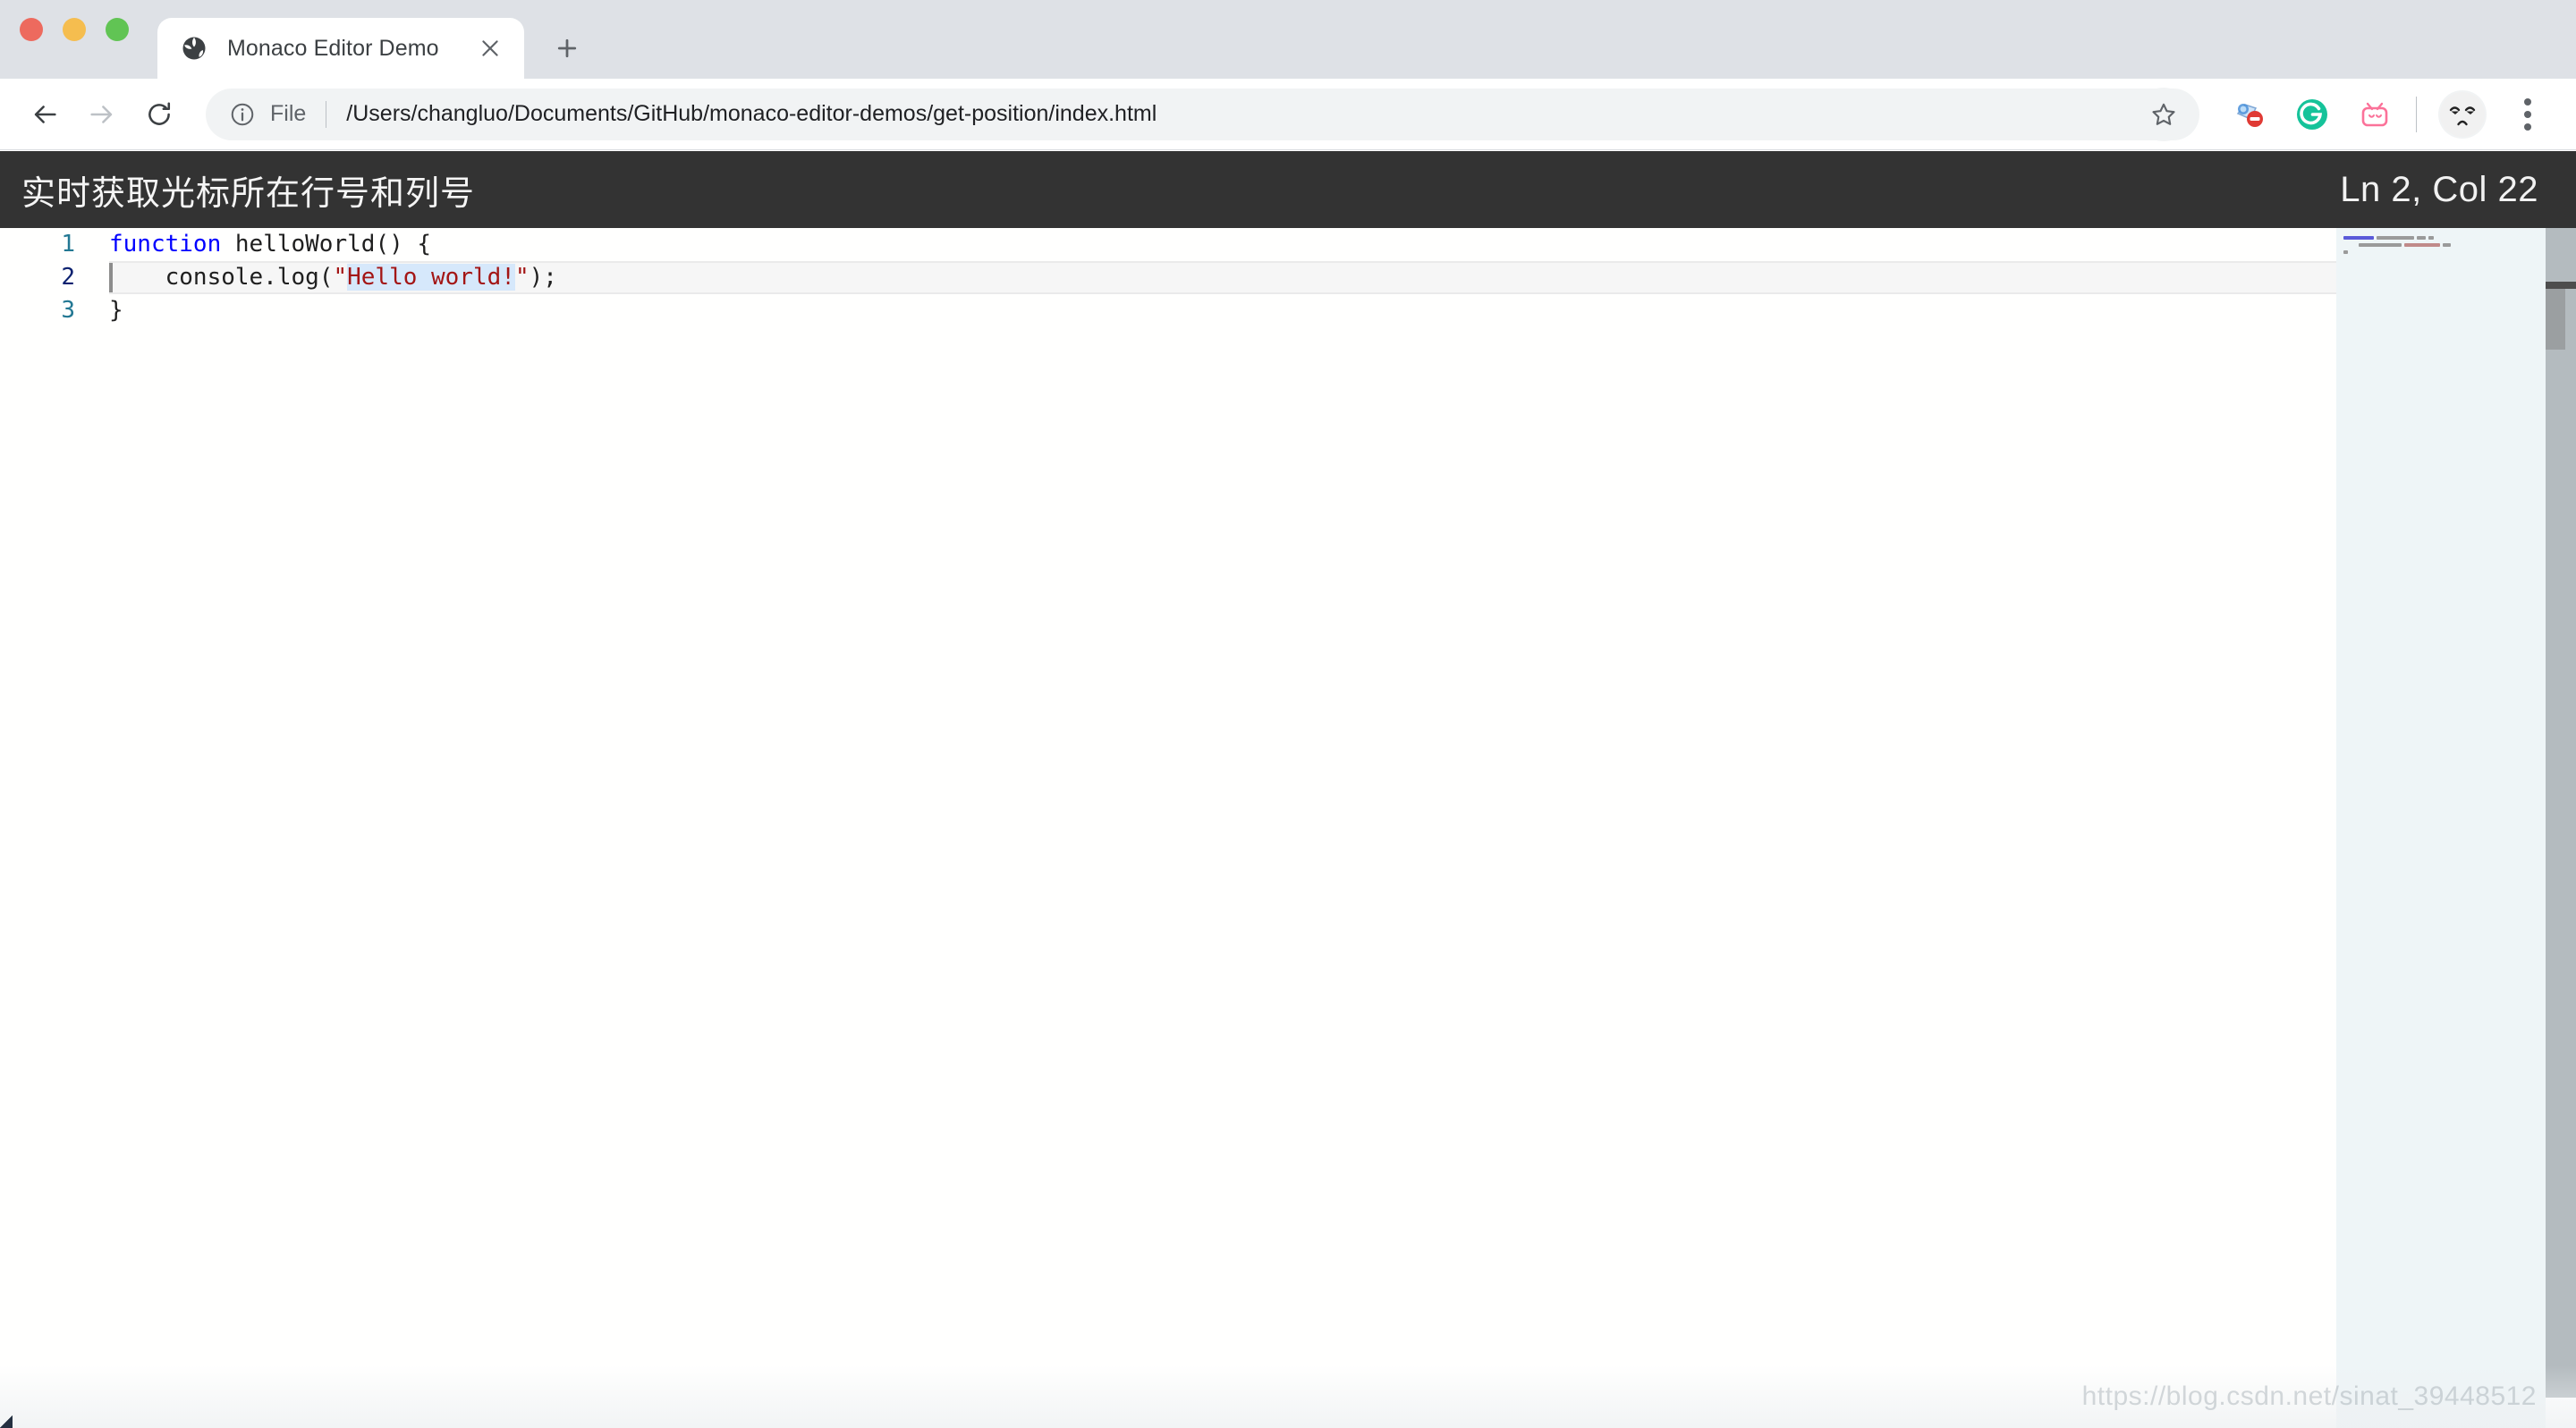  Describe the element at coordinates (2312, 114) in the screenshot. I see `grammarly-extension-icon` at that location.